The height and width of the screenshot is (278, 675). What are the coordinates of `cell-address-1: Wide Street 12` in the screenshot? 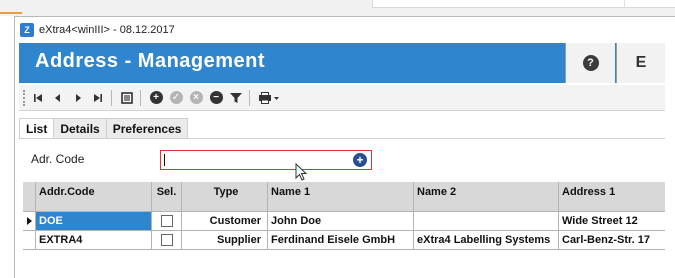 It's located at (612, 221).